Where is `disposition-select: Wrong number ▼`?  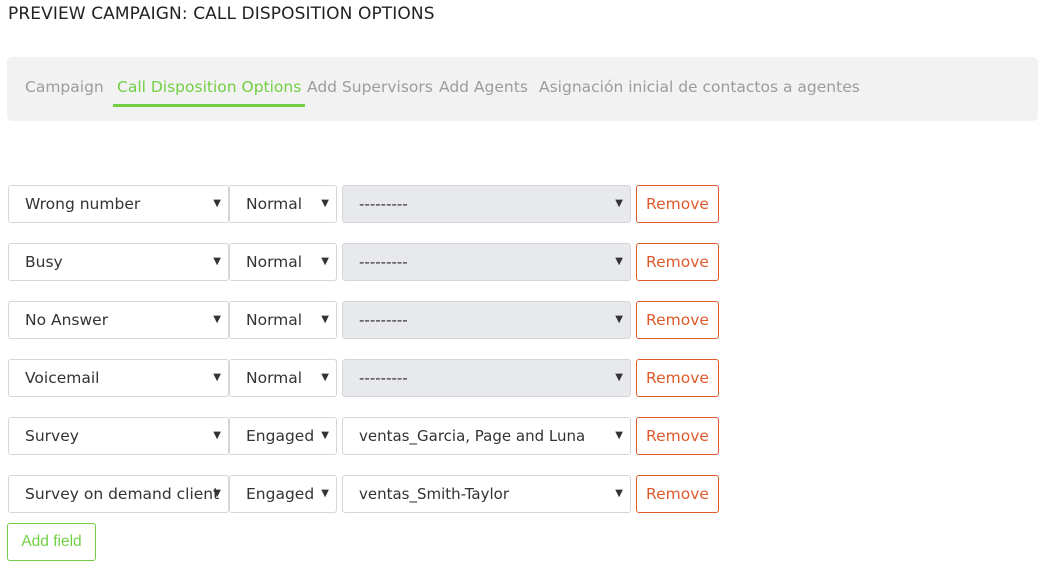 disposition-select: Wrong number ▼ is located at coordinates (118, 204).